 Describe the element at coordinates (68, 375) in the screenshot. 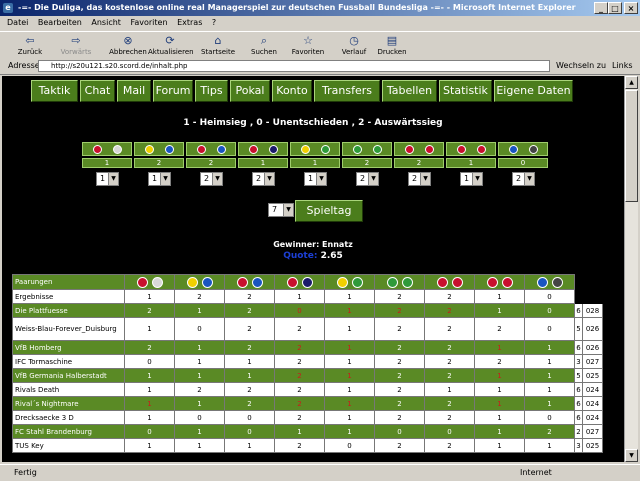

I see `player-name: VfB Germania Halberstadt` at that location.